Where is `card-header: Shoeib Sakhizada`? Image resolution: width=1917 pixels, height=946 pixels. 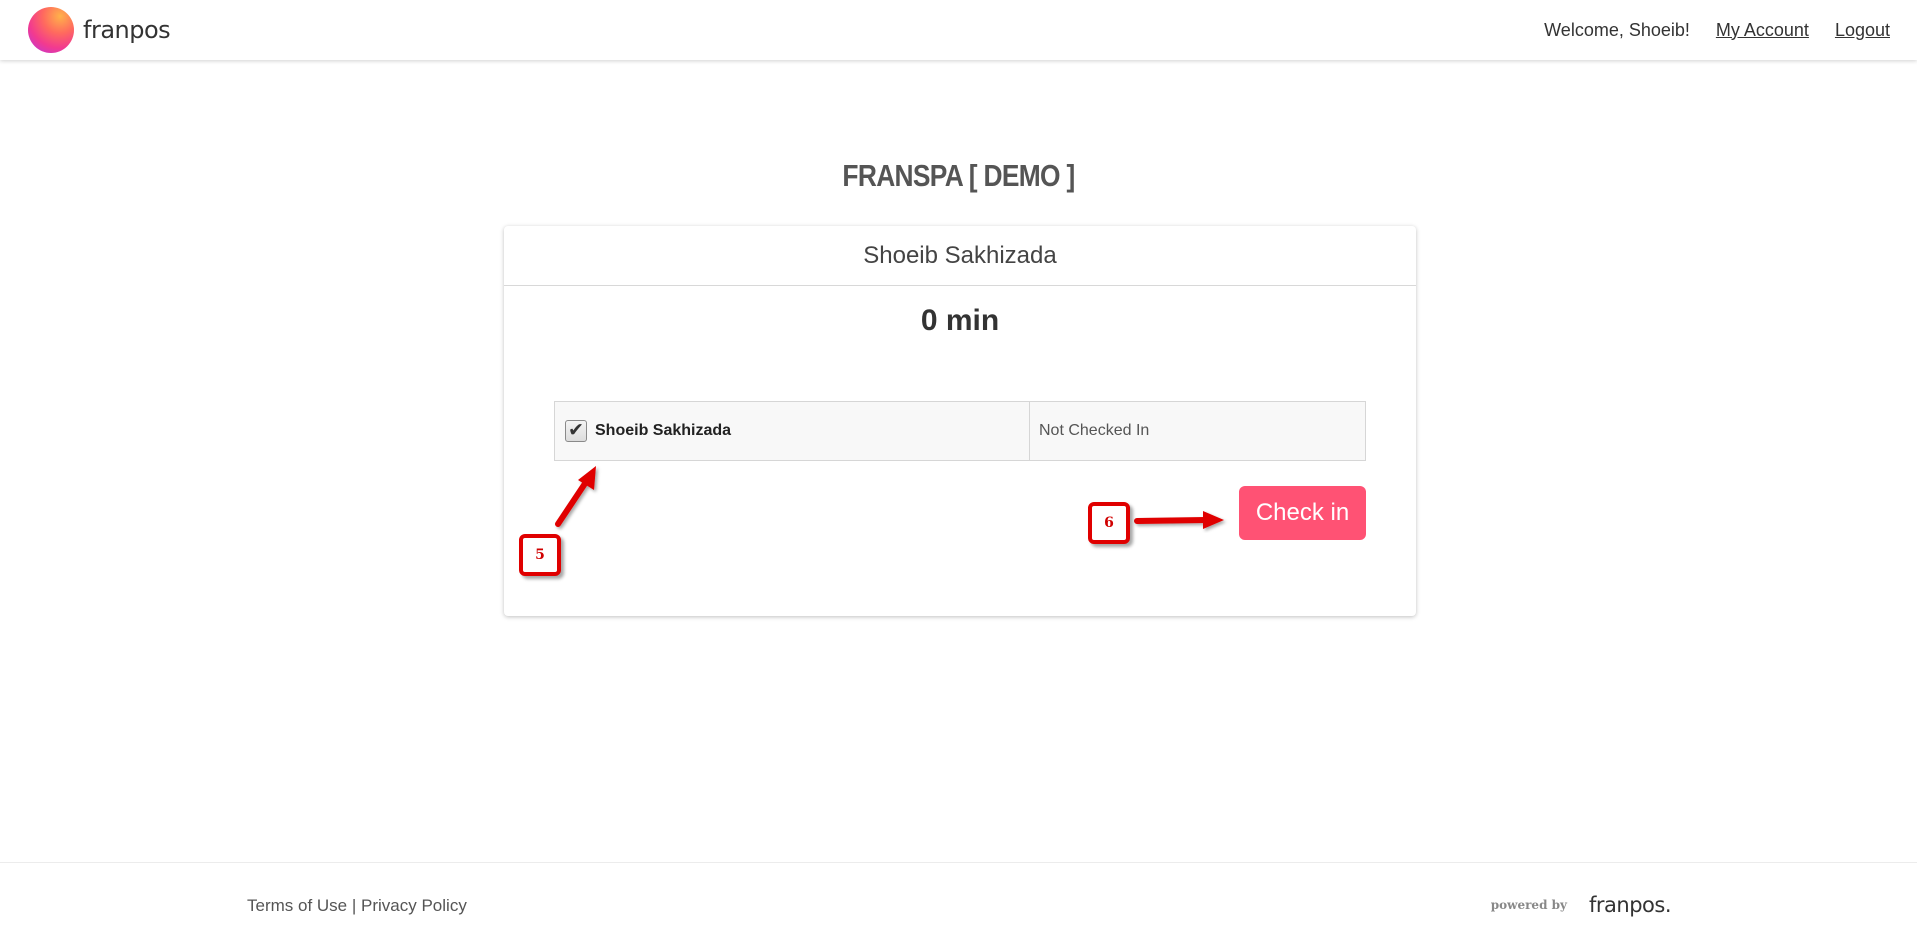
card-header: Shoeib Sakhizada is located at coordinates (960, 256).